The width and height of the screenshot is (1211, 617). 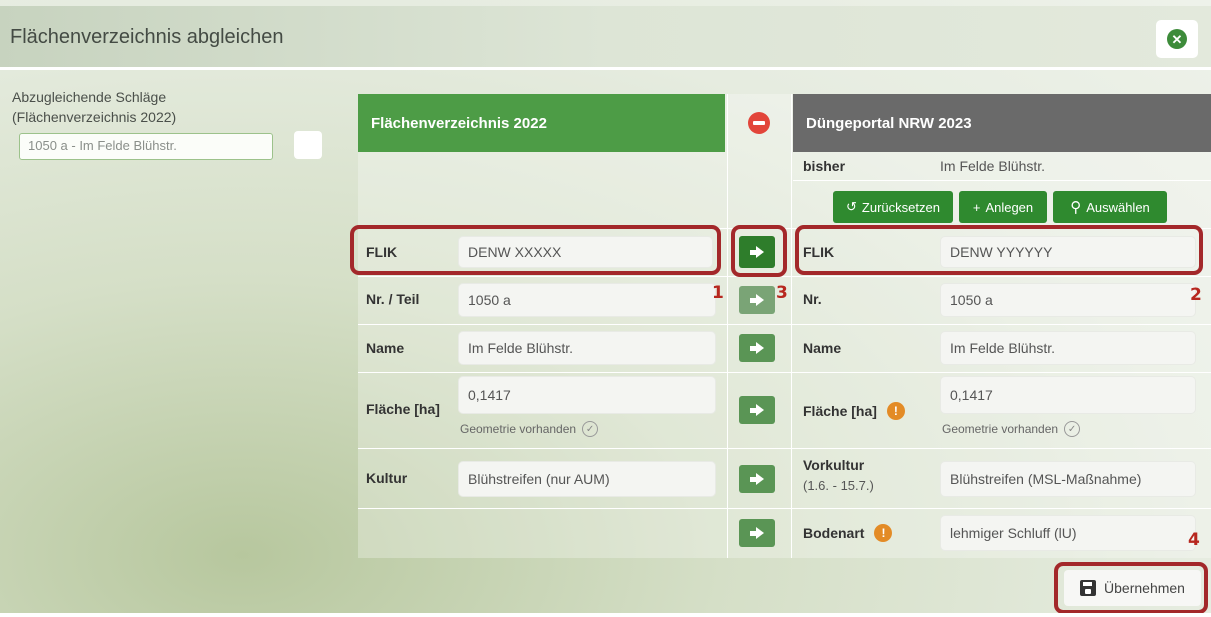 I want to click on transfer-crop-button, so click(x=757, y=479).